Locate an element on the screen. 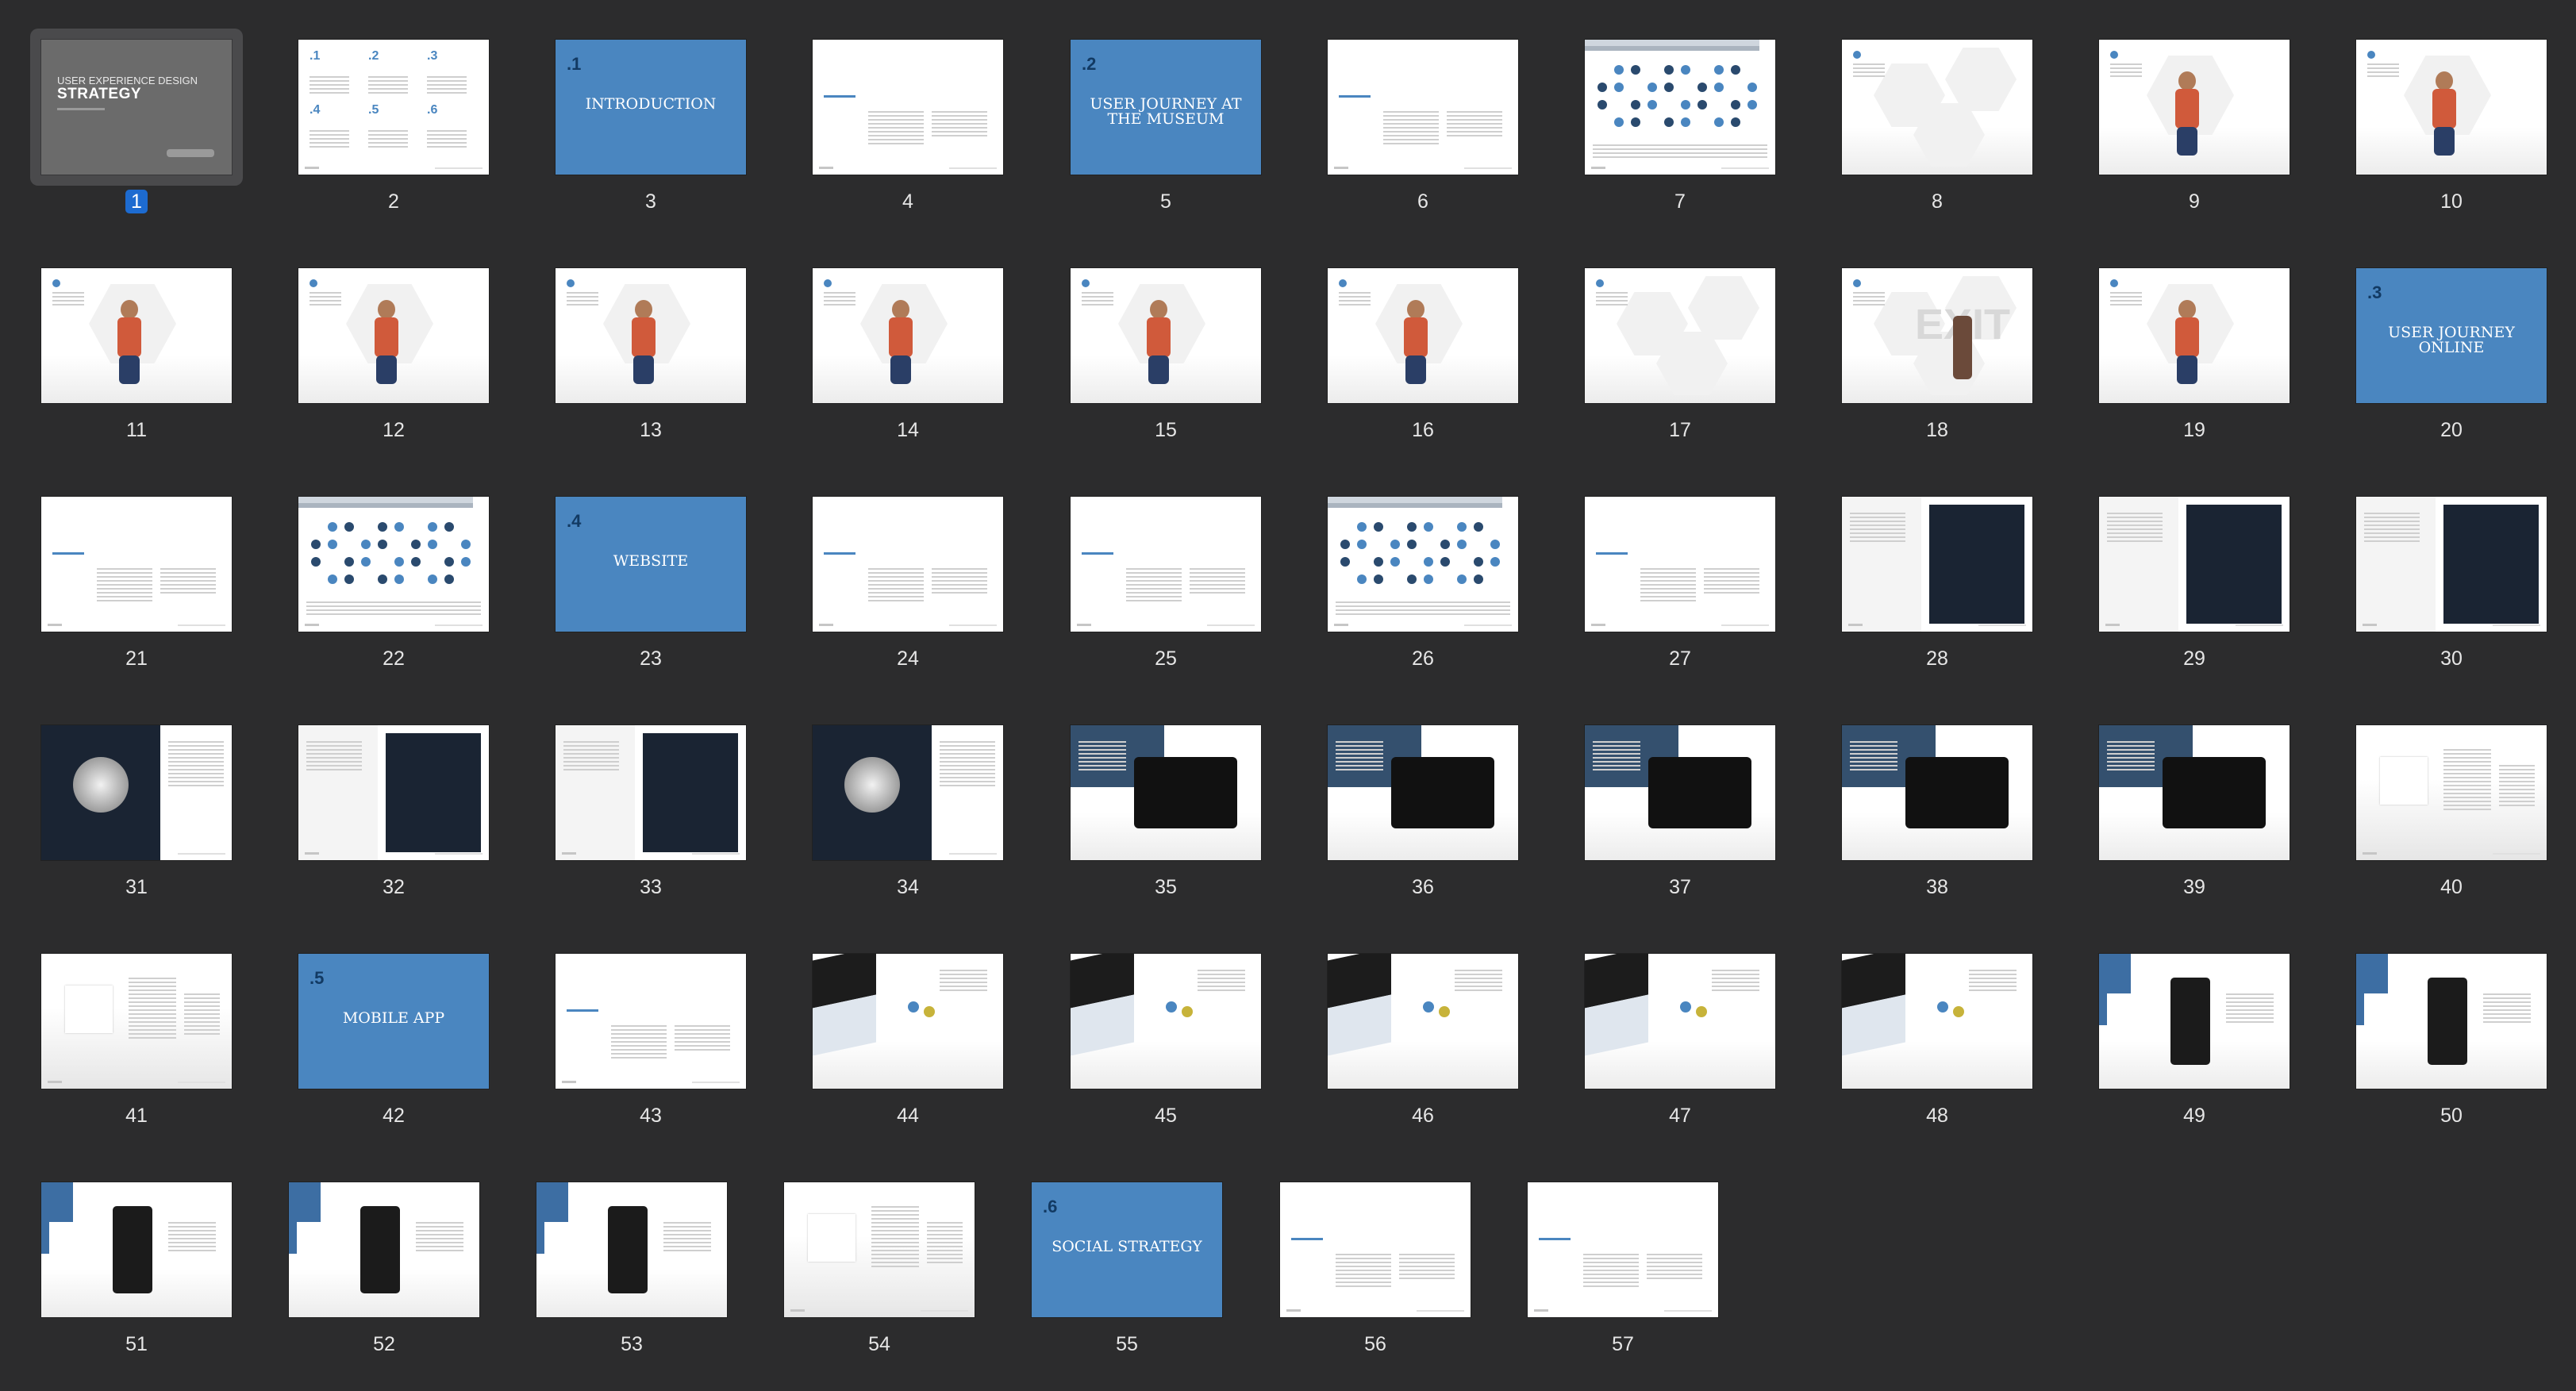 Image resolution: width=2576 pixels, height=1391 pixels. slide-thumbnail-item: .2 USER JOURNEY AT THE MUSEUM 5 is located at coordinates (1166, 129).